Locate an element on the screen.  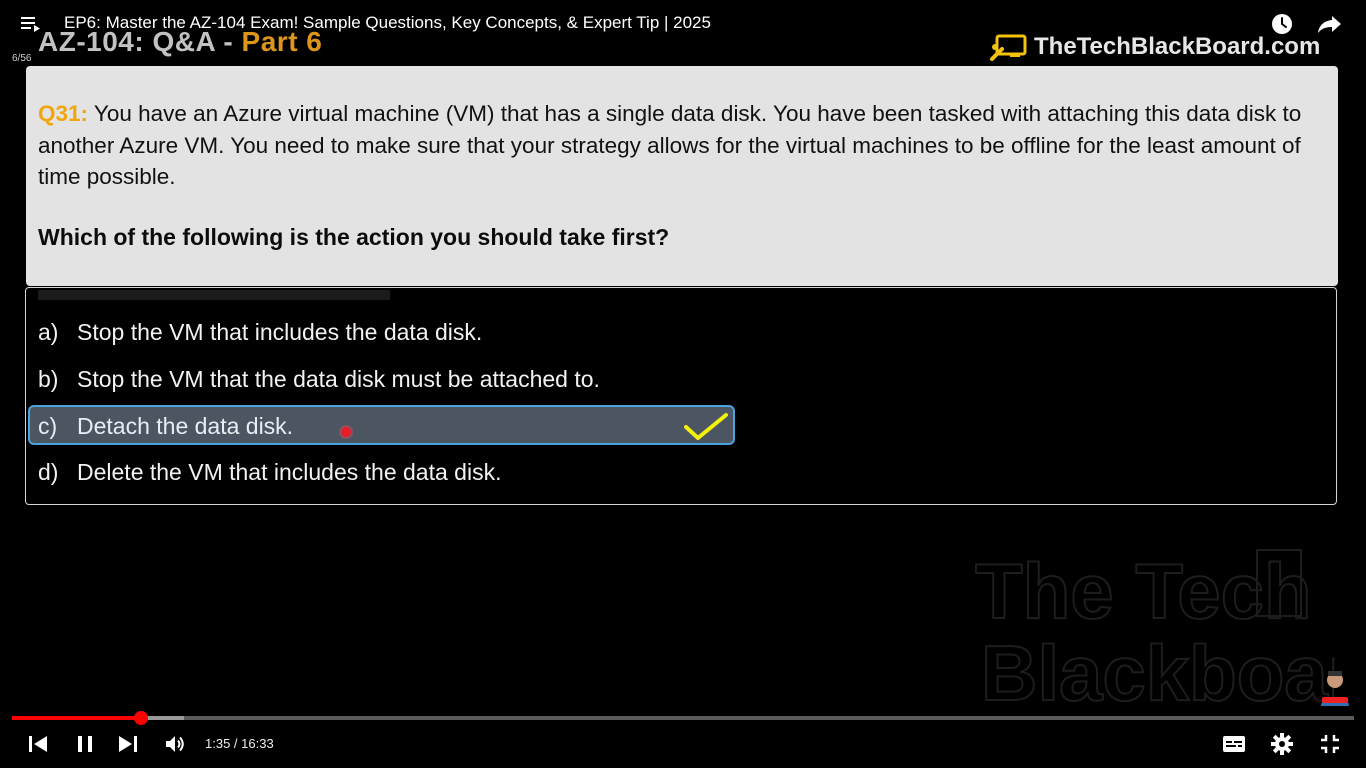
brand-name: TheTechBlackBoard.com is located at coordinates (1177, 46).